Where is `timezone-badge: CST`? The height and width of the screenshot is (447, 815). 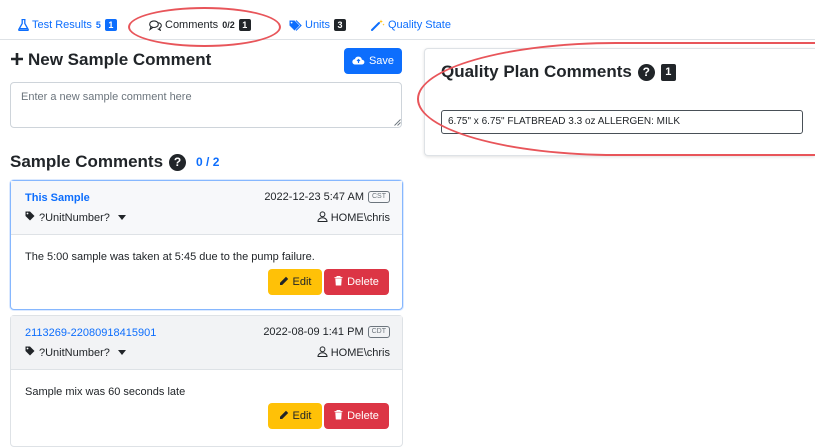 timezone-badge: CST is located at coordinates (379, 197).